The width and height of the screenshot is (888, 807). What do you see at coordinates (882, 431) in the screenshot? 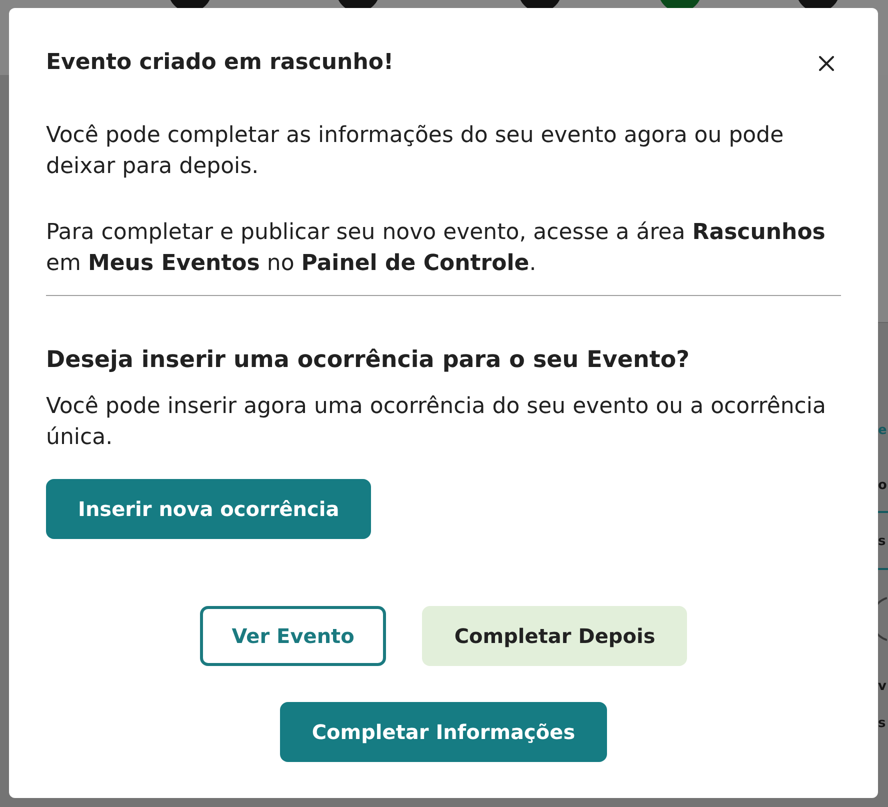
I see `background-text: e` at bounding box center [882, 431].